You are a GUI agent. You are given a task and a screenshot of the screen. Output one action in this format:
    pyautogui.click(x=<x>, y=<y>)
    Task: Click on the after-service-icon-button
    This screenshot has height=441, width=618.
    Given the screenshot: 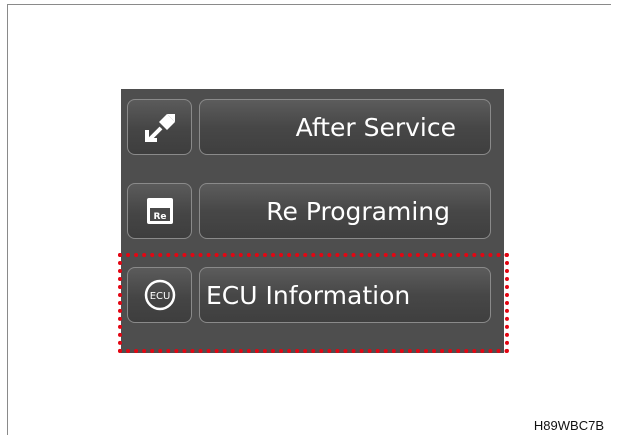 What is the action you would take?
    pyautogui.click(x=159, y=127)
    